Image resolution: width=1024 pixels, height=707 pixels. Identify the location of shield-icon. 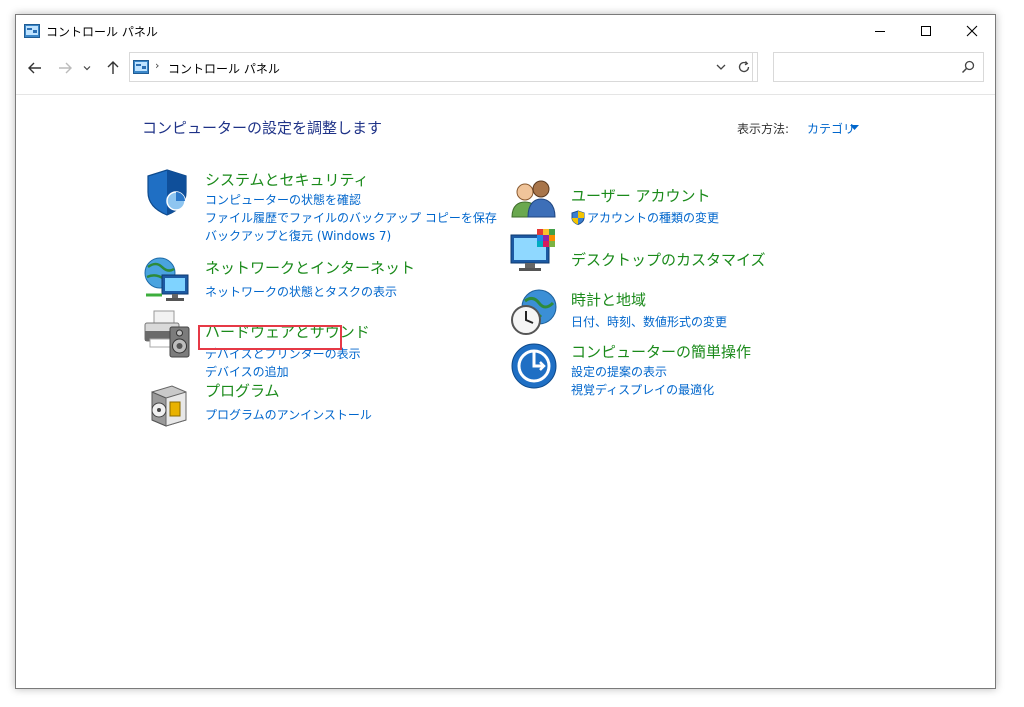
(167, 192).